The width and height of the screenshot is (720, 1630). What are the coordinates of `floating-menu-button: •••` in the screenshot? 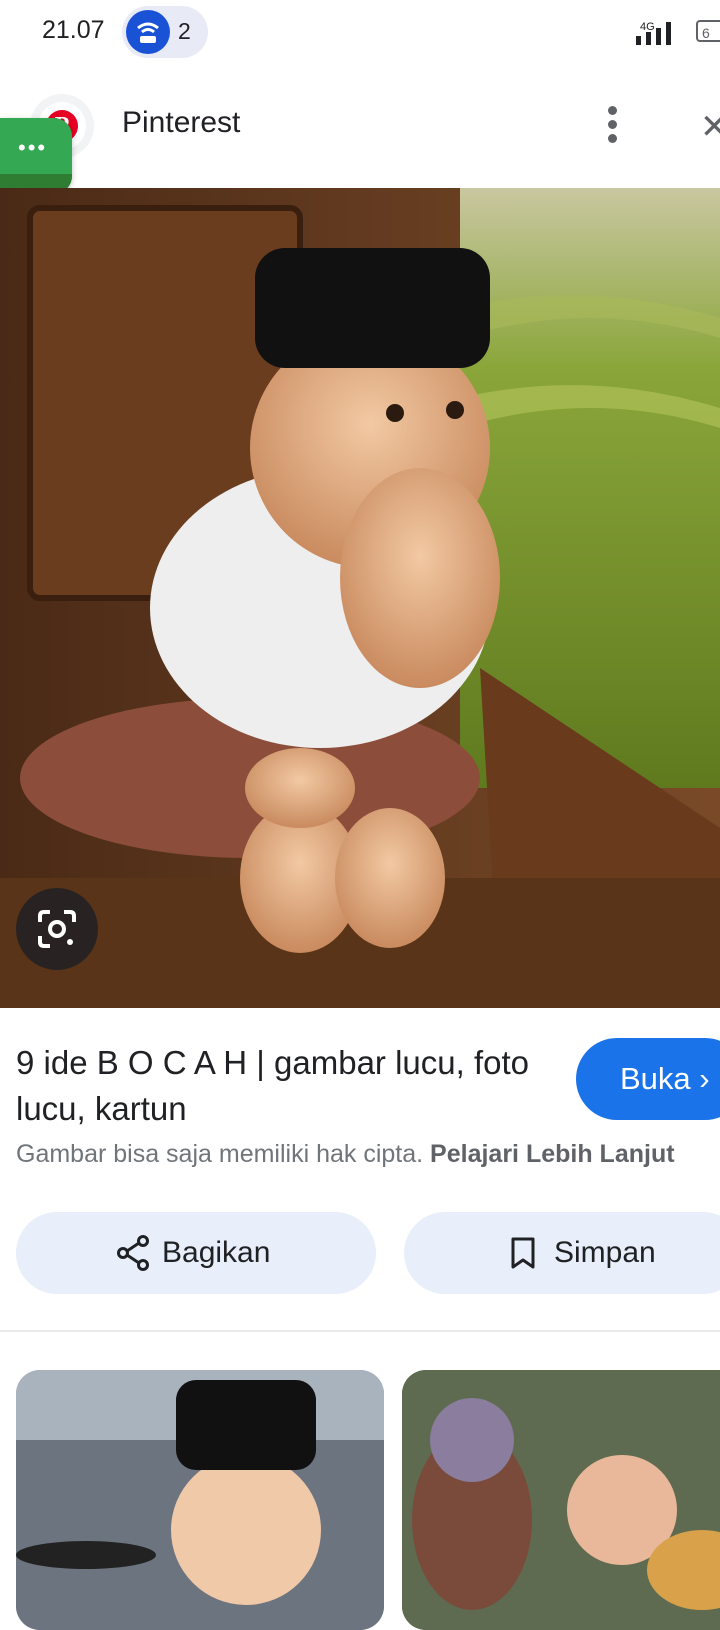 It's located at (36, 156).